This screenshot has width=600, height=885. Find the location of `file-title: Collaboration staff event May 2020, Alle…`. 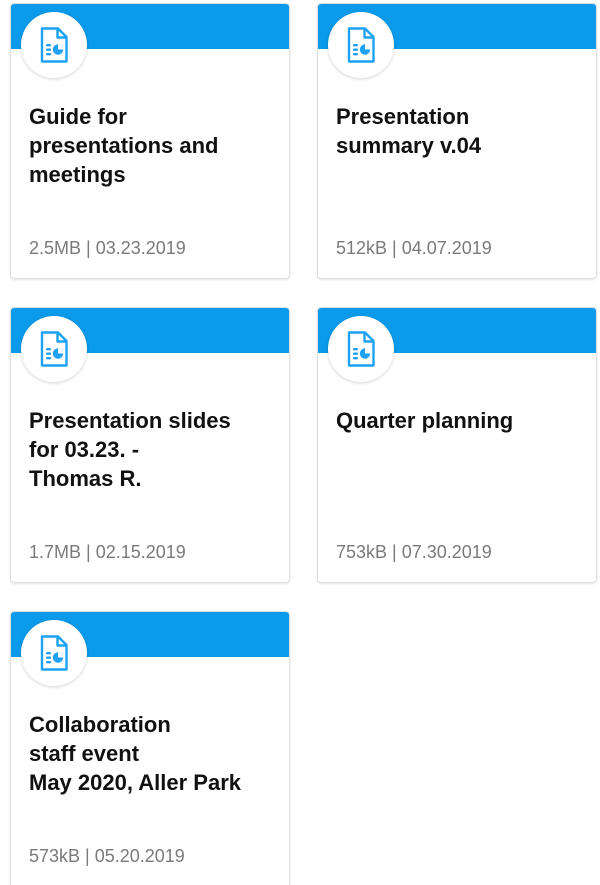

file-title: Collaboration staff event May 2020, Alle… is located at coordinates (135, 753).